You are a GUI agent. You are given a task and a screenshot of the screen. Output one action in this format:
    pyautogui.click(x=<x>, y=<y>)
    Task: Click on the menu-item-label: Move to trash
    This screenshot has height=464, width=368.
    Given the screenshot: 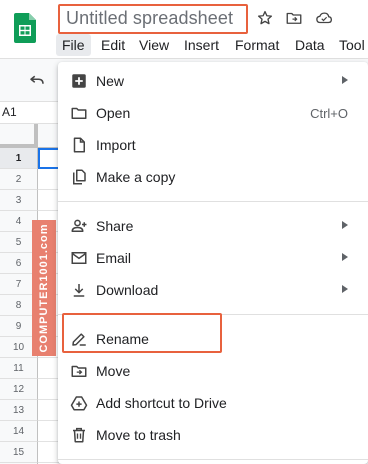 What is the action you would take?
    pyautogui.click(x=138, y=435)
    